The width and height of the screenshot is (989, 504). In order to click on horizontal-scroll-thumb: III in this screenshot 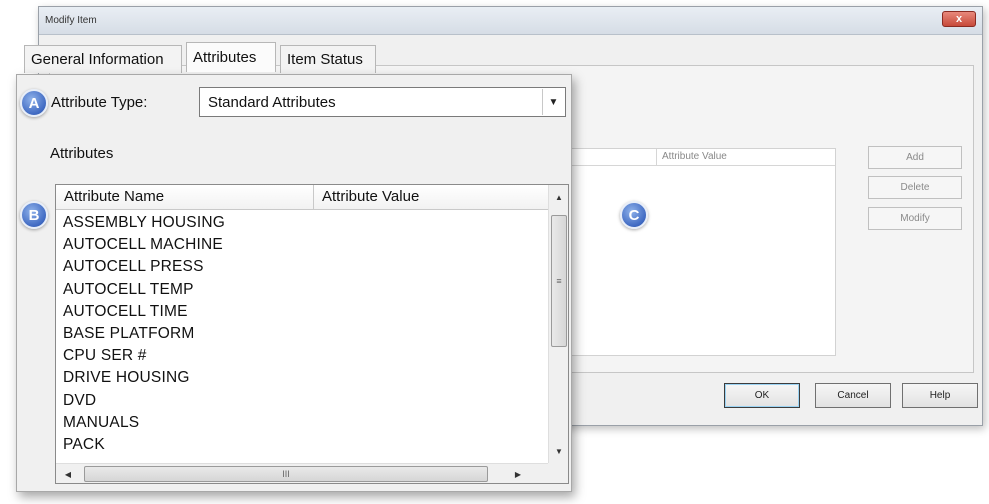, I will do `click(286, 474)`.